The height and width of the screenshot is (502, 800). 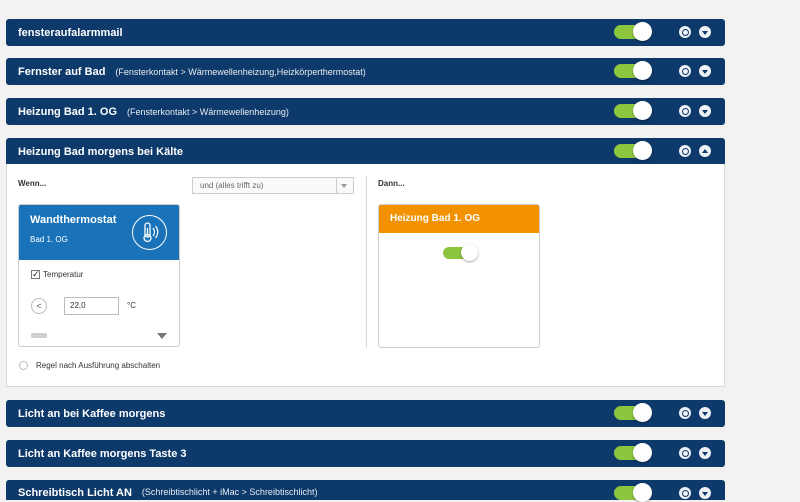 What do you see at coordinates (460, 252) in the screenshot?
I see `action-toggle` at bounding box center [460, 252].